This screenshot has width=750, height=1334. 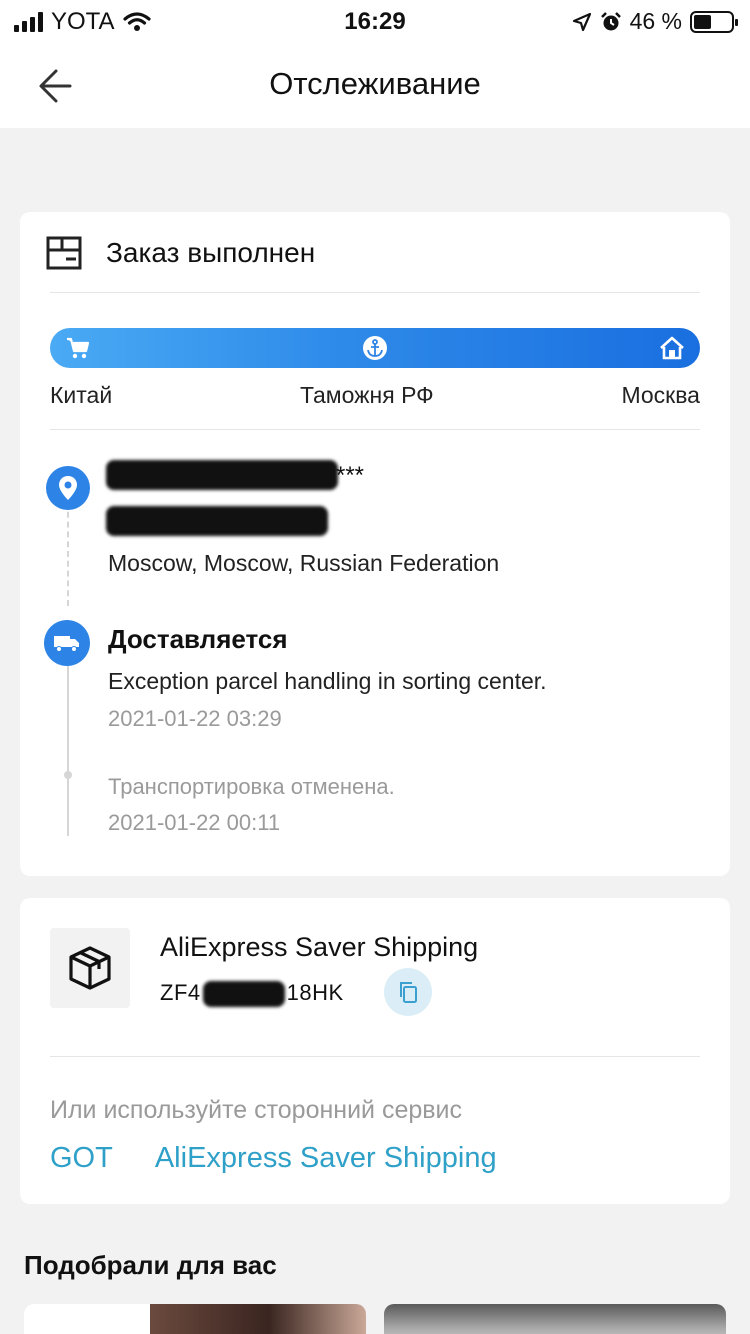 I want to click on alternative-service-prompt: Или используйте сторонний сервис, so click(x=256, y=1110).